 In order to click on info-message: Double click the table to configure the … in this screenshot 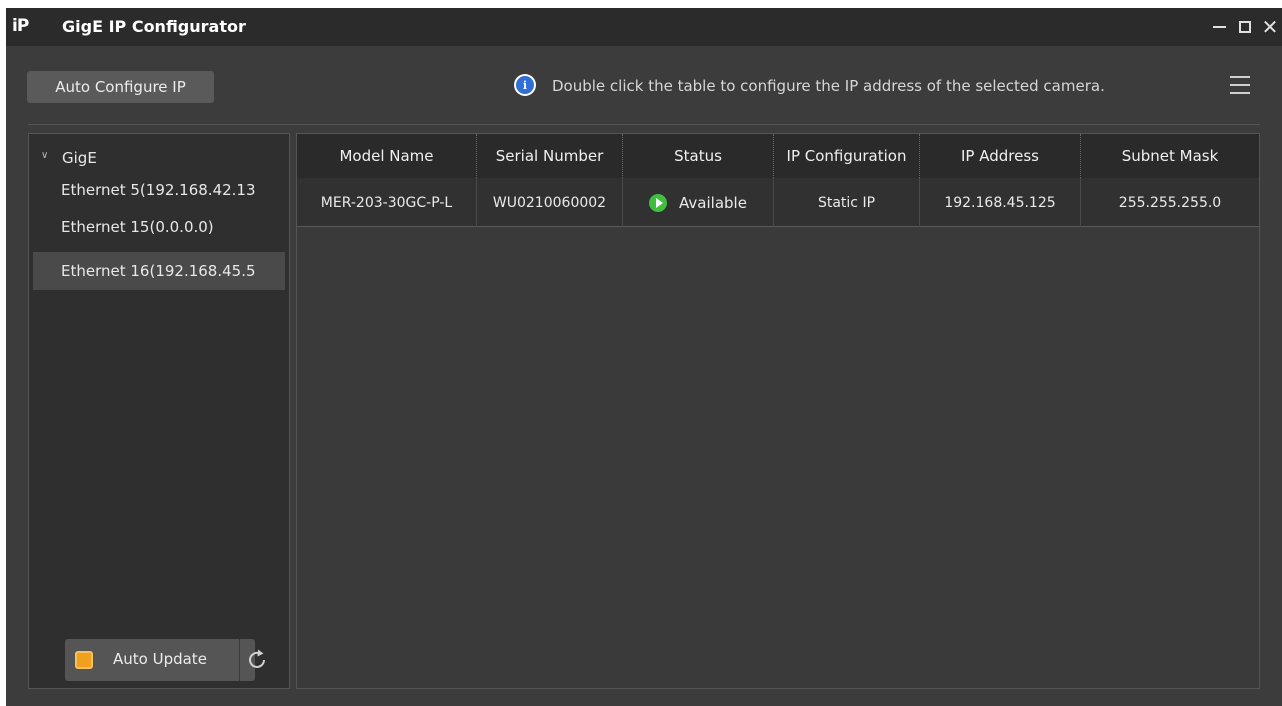, I will do `click(828, 86)`.